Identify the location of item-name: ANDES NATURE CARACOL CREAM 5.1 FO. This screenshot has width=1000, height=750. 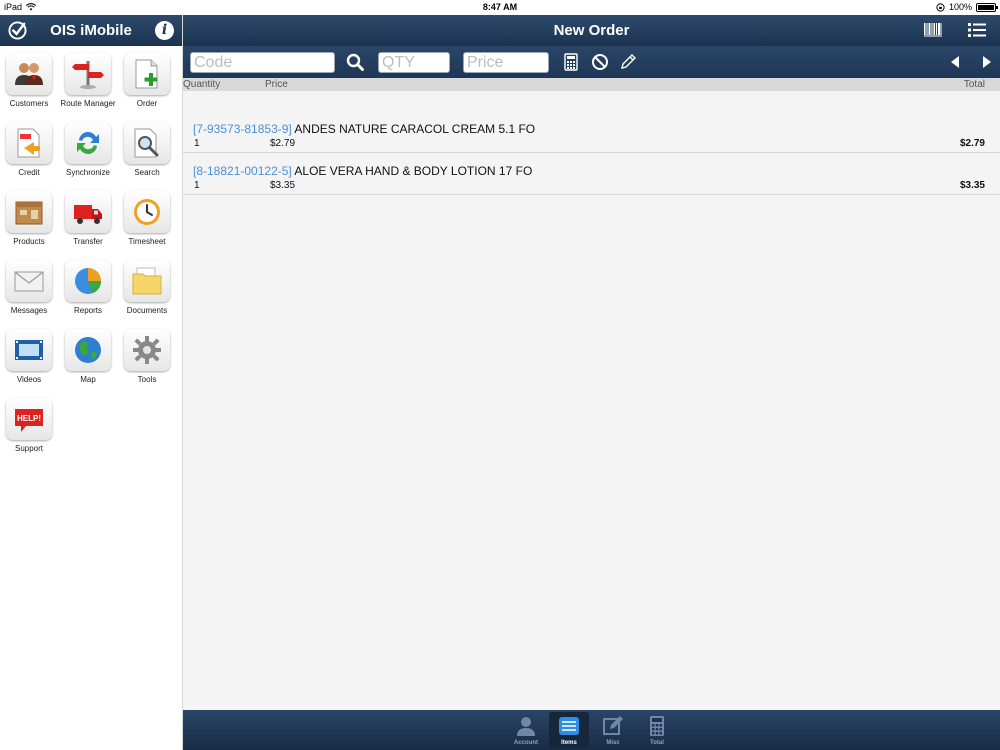
(415, 129).